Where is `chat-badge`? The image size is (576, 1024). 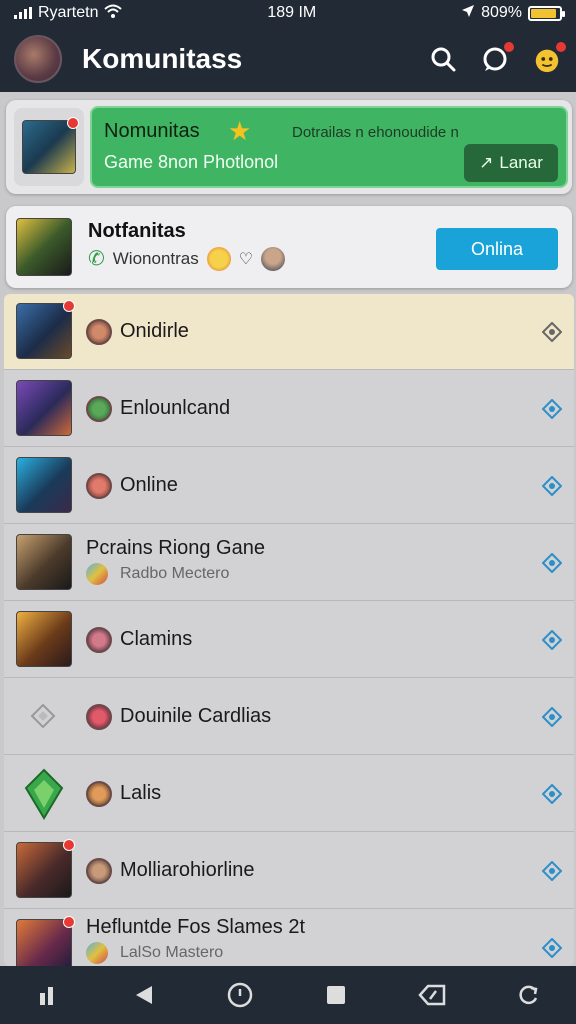 chat-badge is located at coordinates (509, 47).